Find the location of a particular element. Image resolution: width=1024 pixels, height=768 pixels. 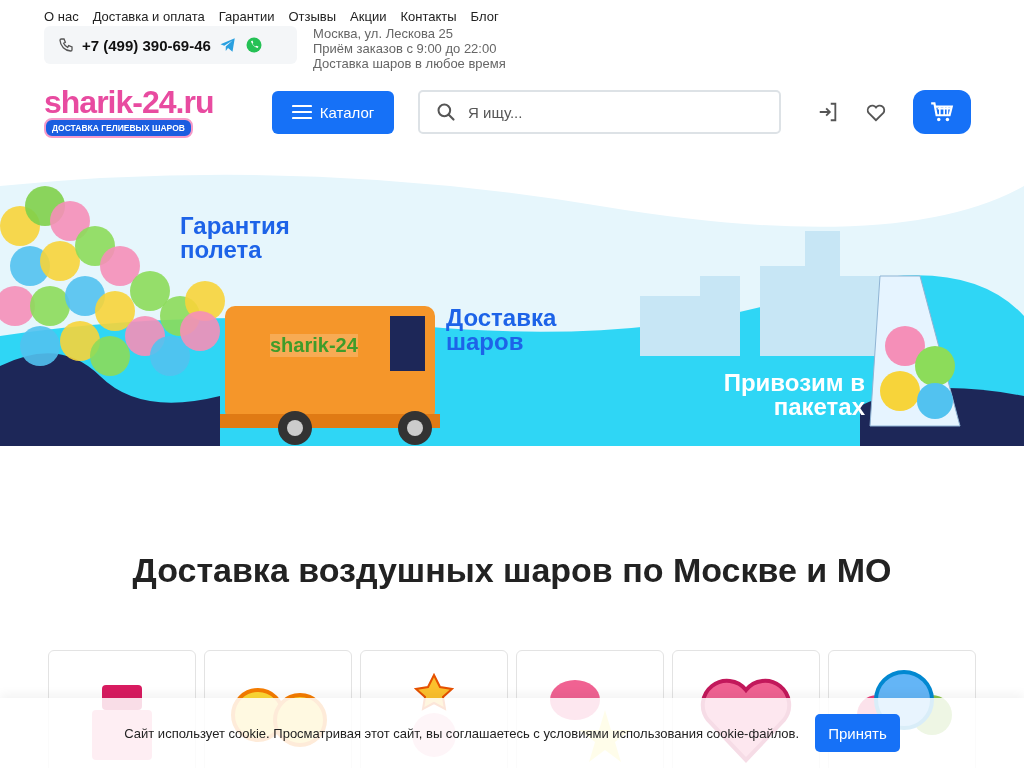

cart-button is located at coordinates (942, 112).